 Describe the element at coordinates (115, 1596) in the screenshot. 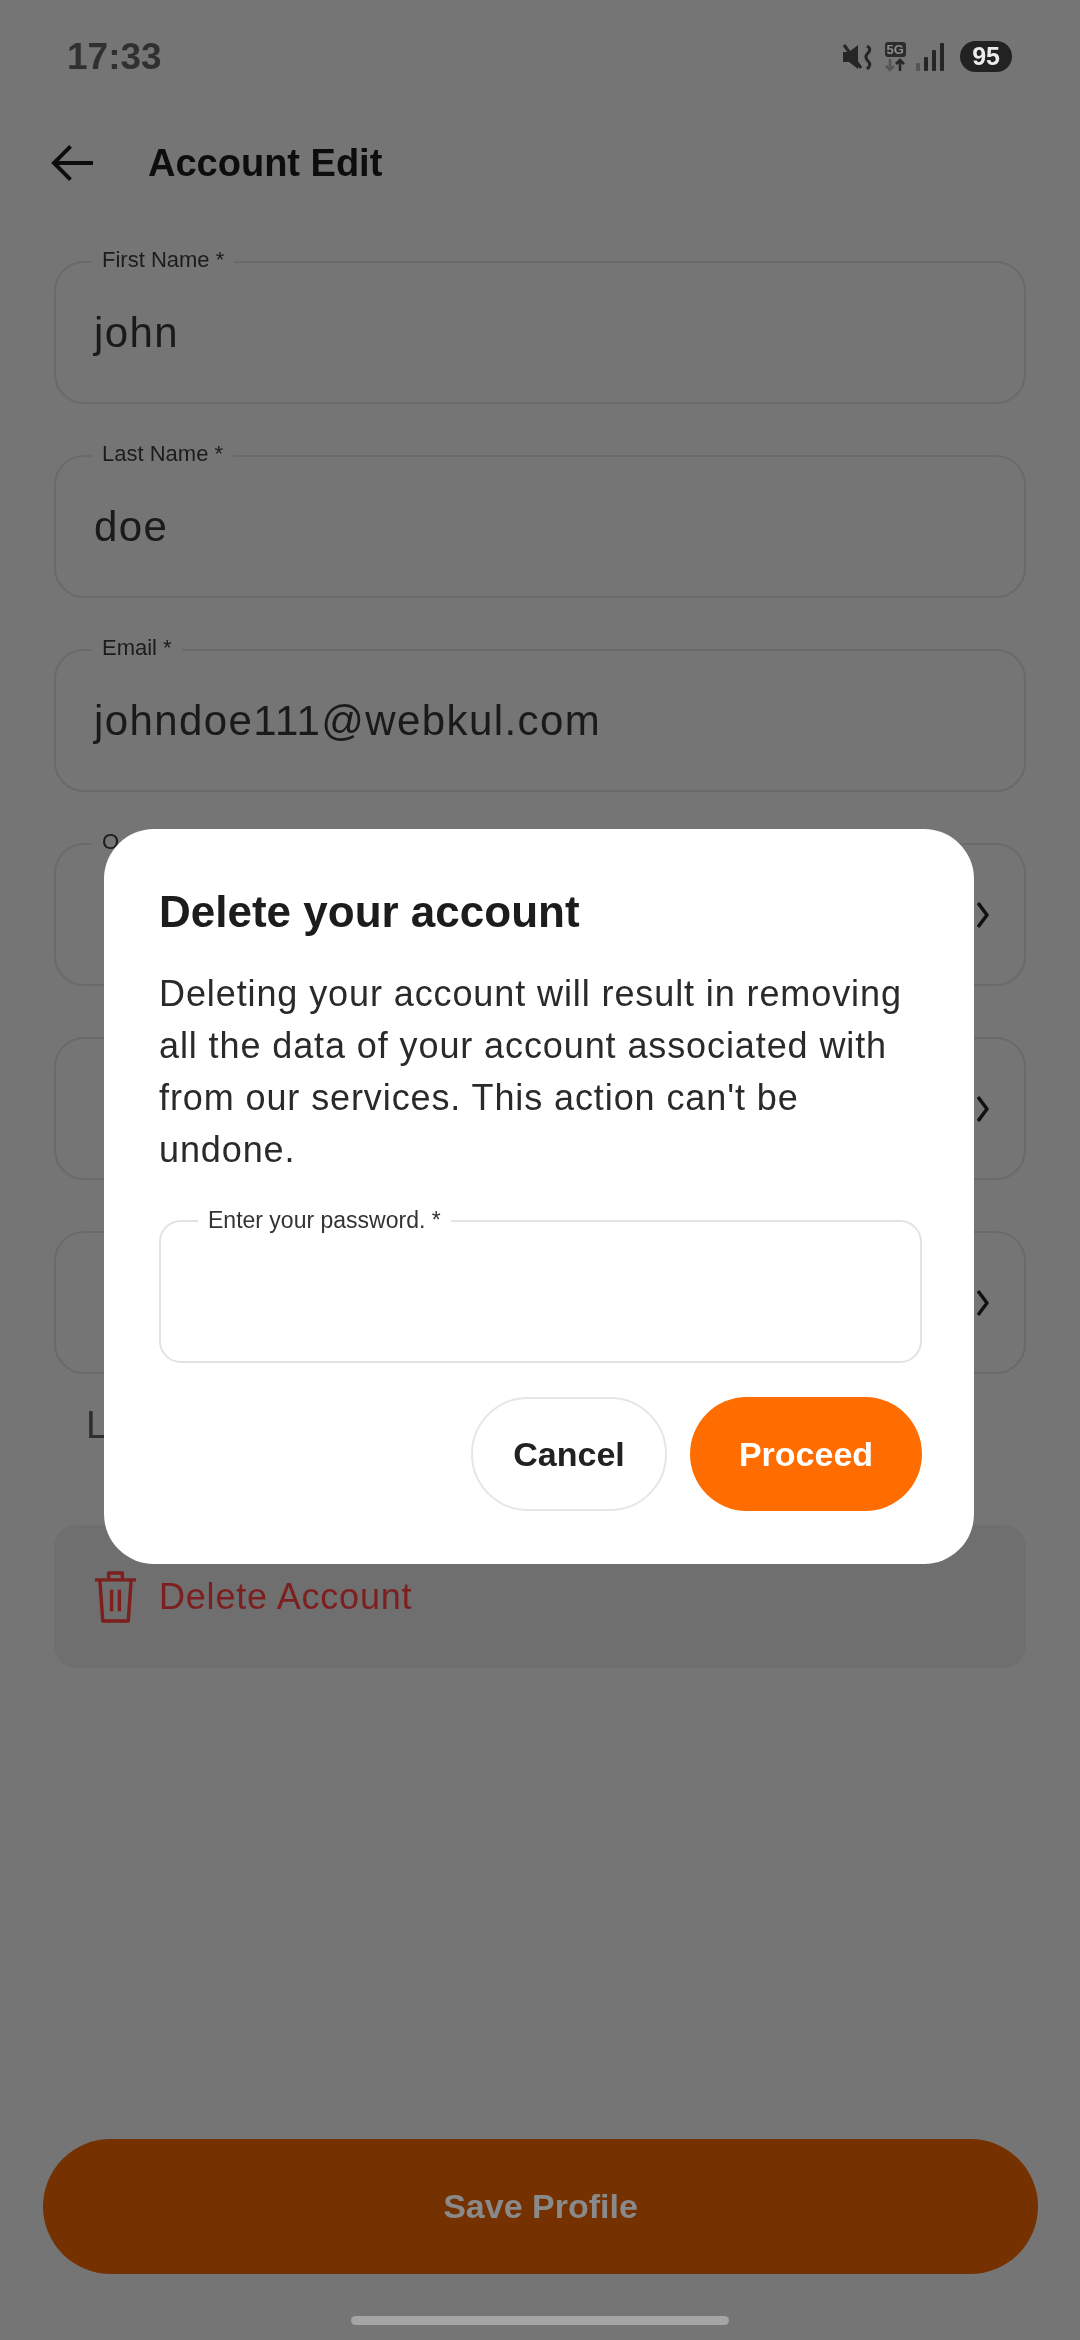

I see `trash-icon` at that location.